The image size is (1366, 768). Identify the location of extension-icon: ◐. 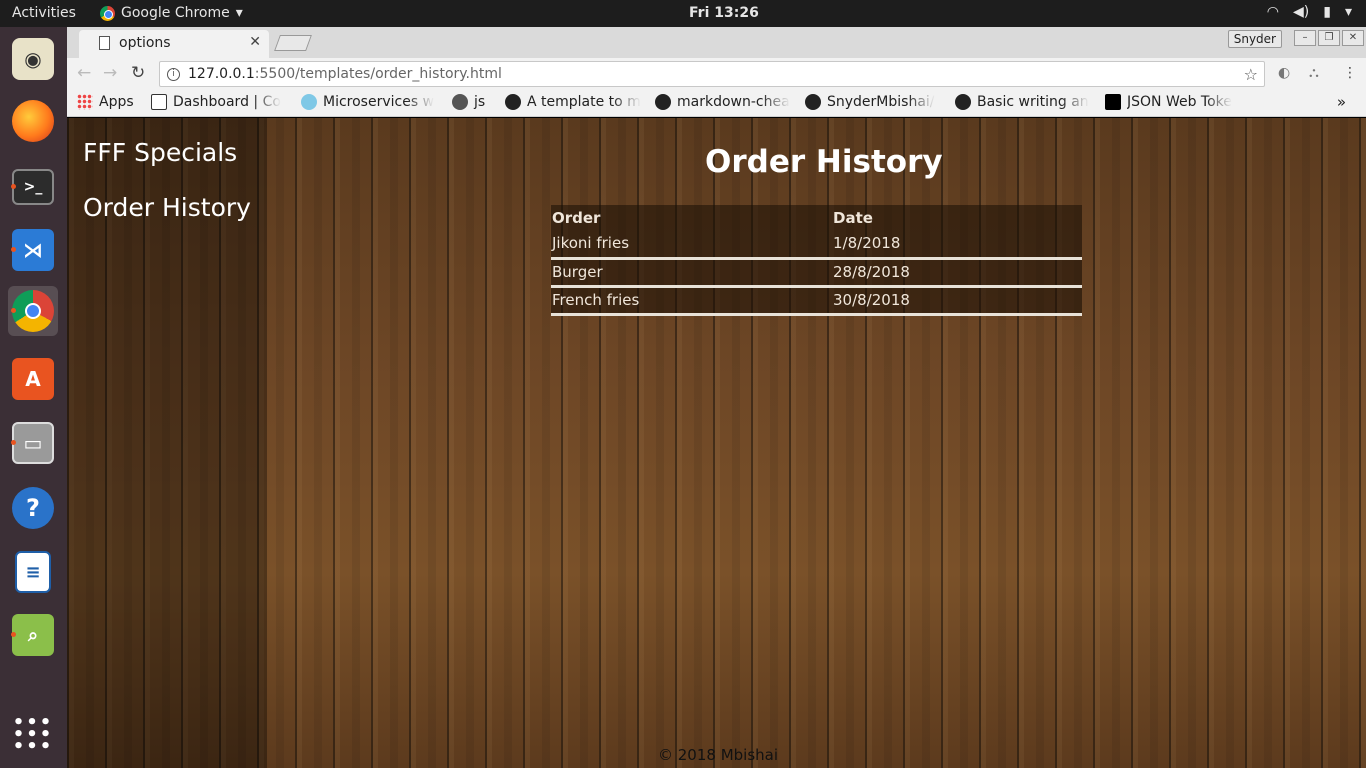
(1284, 73).